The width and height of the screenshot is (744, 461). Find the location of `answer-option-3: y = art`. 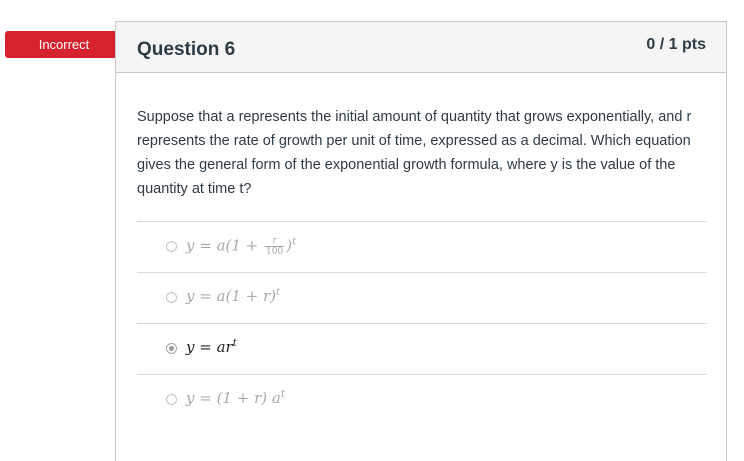

answer-option-3: y = art is located at coordinates (422, 348).